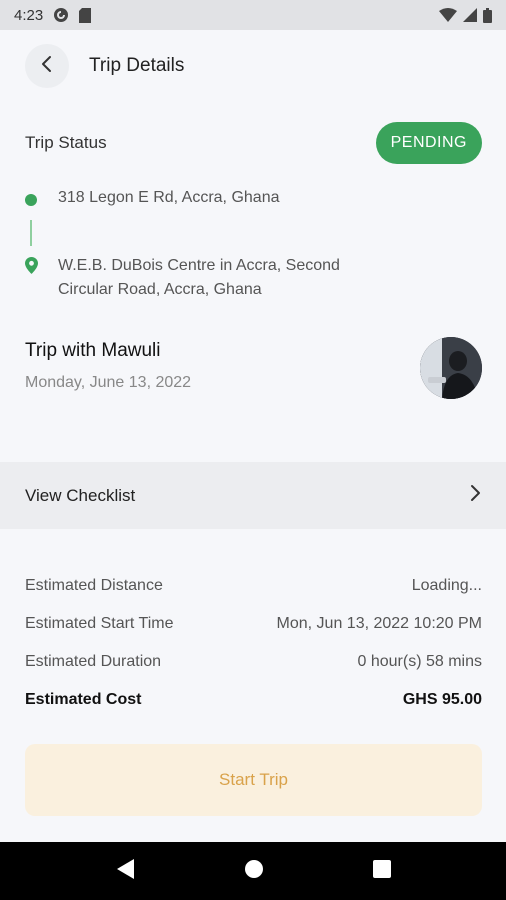  What do you see at coordinates (61, 15) in the screenshot?
I see `pocket-casts-icon` at bounding box center [61, 15].